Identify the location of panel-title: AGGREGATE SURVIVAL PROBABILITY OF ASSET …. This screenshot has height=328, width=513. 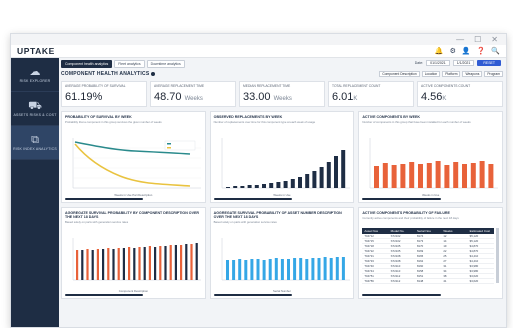
(277, 215).